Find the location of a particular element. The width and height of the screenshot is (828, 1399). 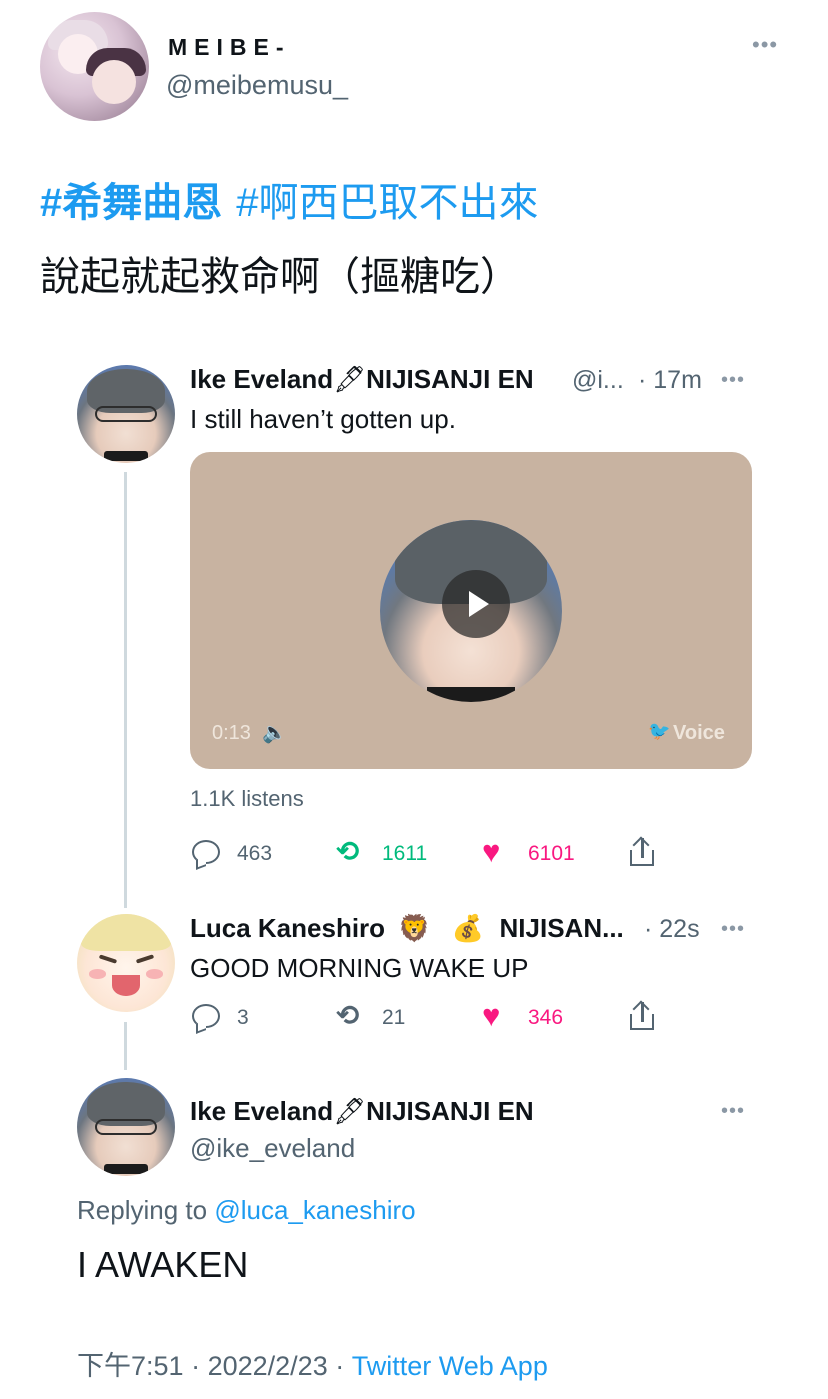

twitter-bird-icon: 🐦 is located at coordinates (659, 731).